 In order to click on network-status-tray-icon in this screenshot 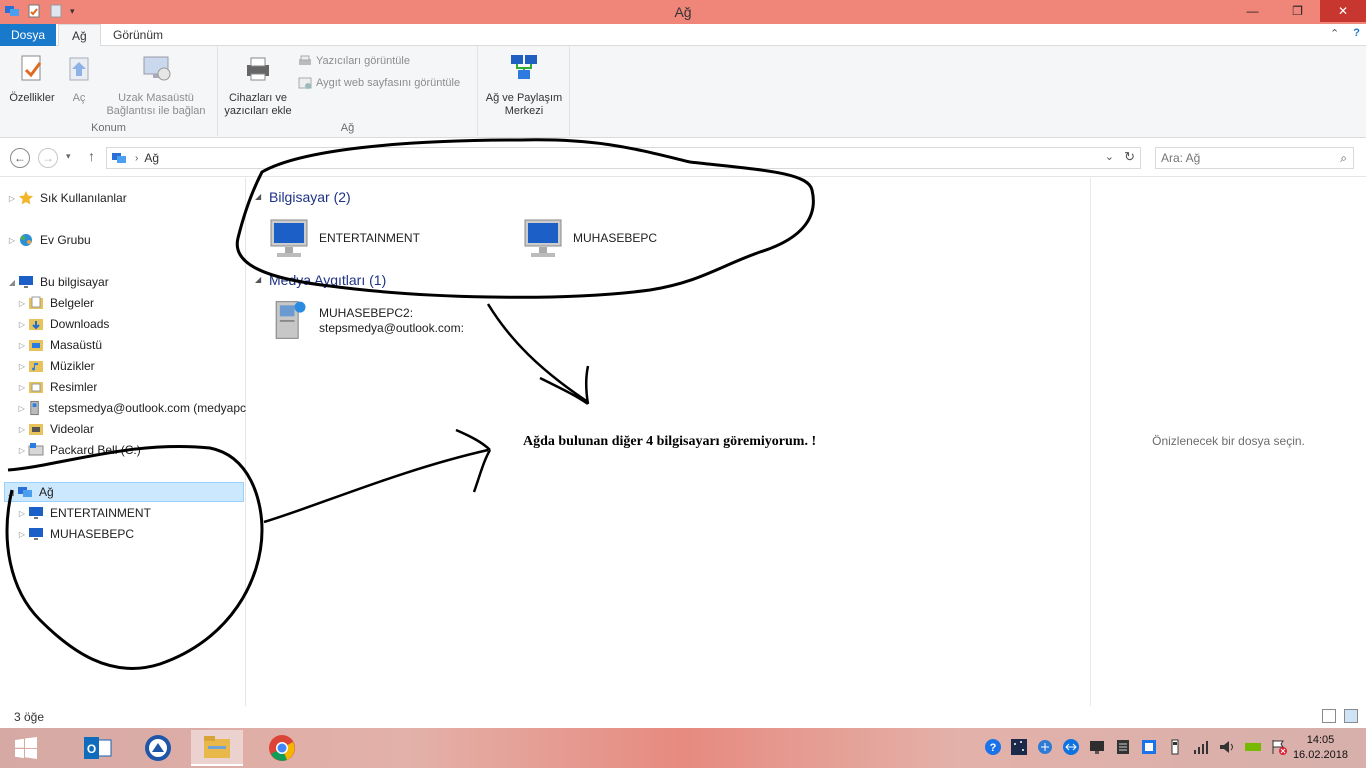, I will do `click(1045, 747)`.